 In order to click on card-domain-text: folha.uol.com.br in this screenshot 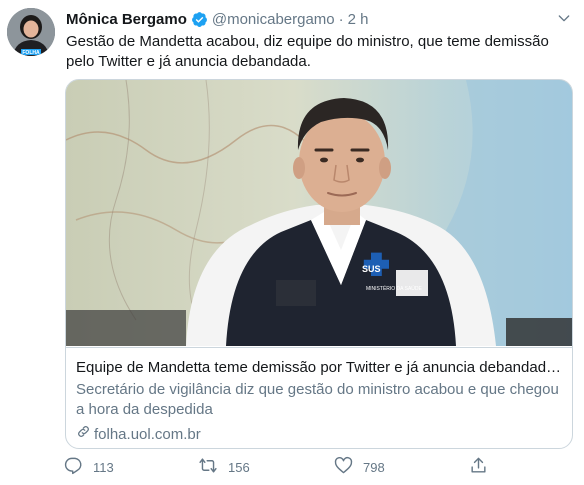, I will do `click(147, 434)`.